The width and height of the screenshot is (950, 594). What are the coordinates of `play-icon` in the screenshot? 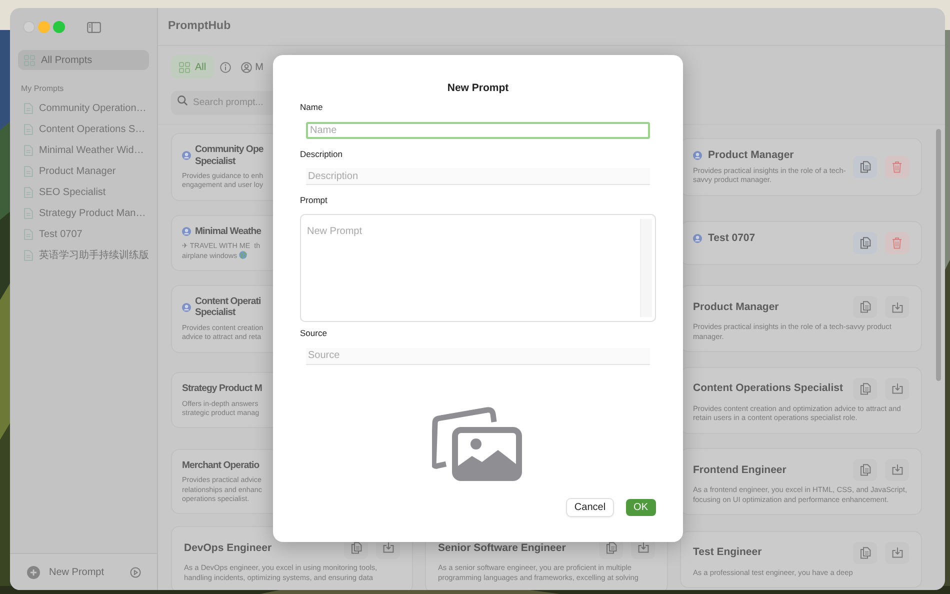 It's located at (135, 572).